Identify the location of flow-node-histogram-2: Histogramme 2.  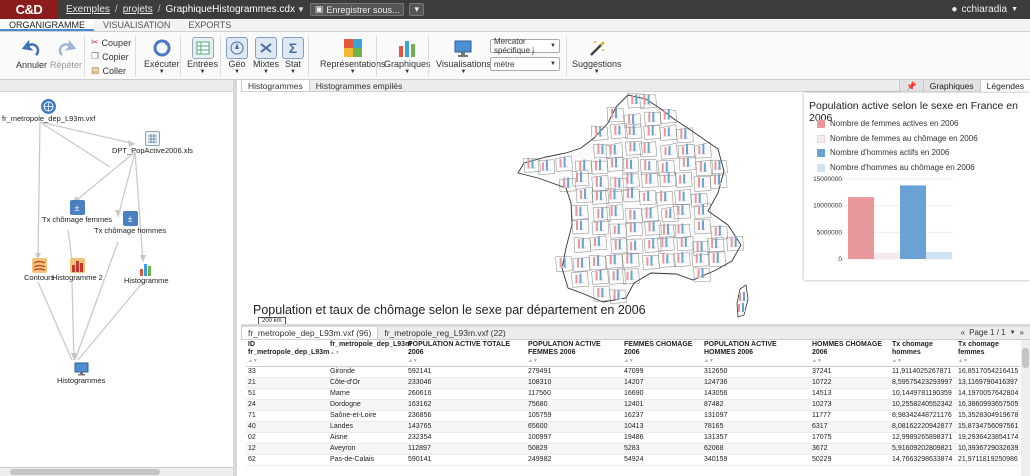
(77, 270).